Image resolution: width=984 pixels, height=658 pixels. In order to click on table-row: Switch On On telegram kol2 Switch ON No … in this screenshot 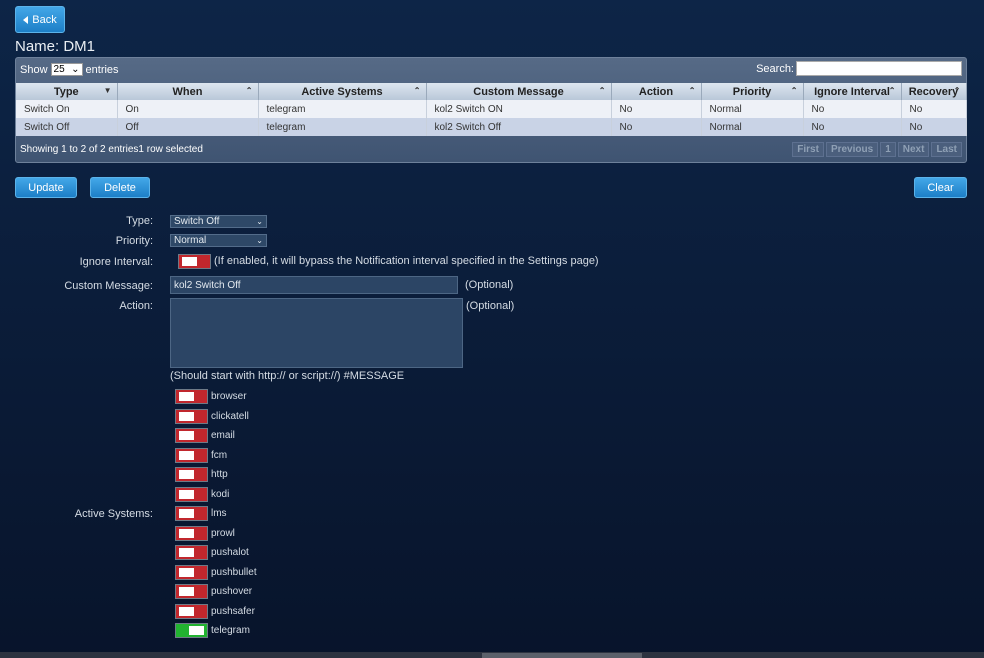, I will do `click(491, 109)`.